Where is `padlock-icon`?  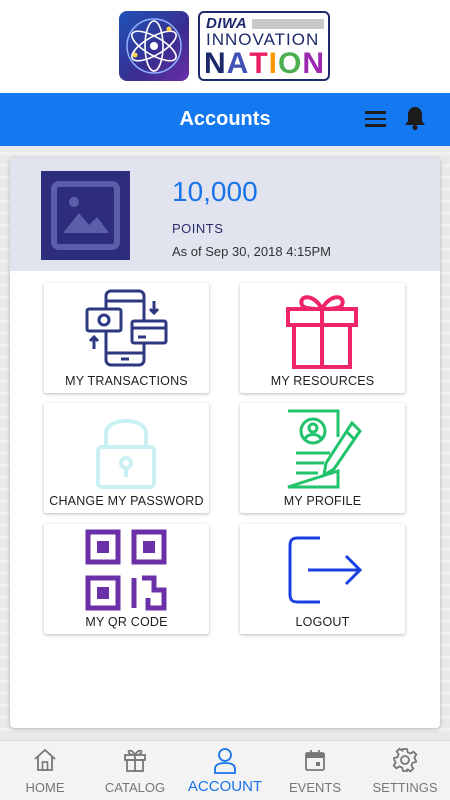
padlock-icon is located at coordinates (126, 454).